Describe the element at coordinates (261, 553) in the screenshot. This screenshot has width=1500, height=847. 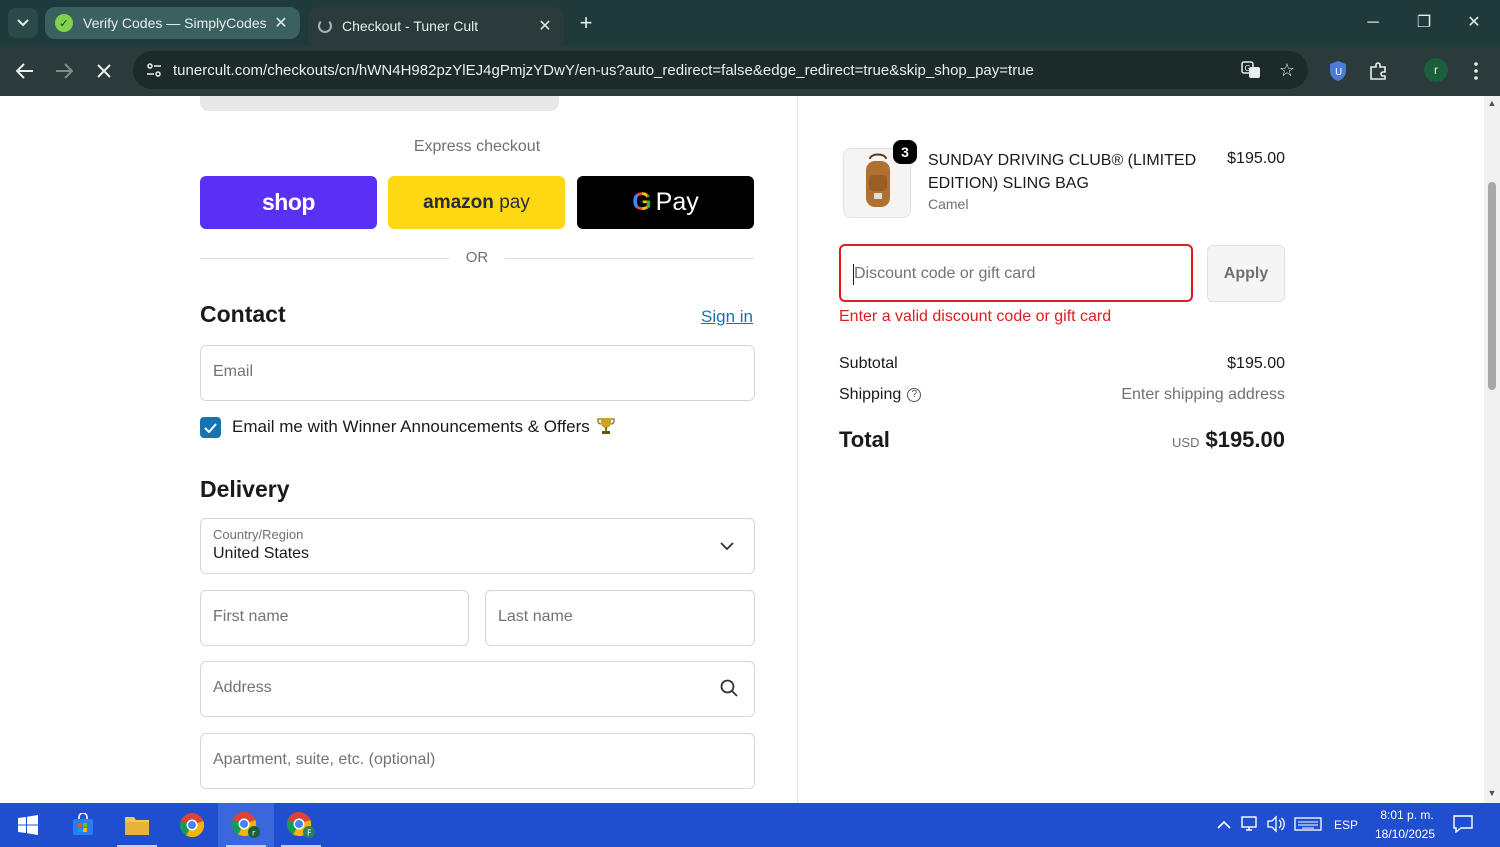
I see `country-region-value: United States` at that location.